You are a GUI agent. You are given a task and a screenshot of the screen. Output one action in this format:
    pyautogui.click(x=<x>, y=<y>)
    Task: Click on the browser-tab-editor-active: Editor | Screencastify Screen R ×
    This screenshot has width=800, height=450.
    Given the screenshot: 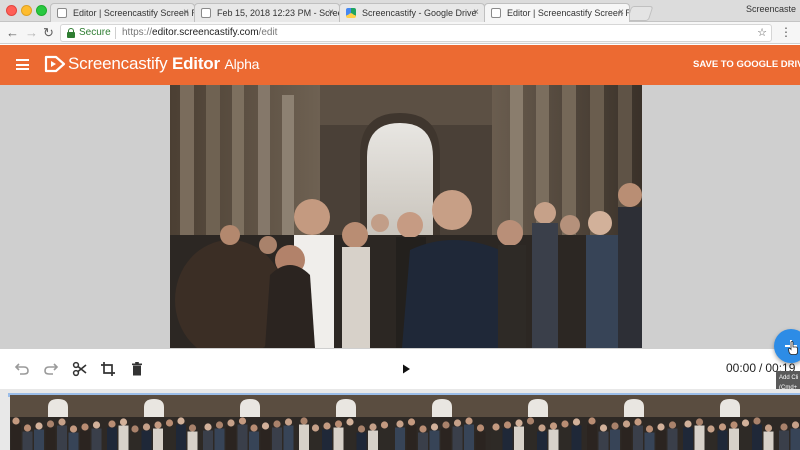 What is the action you would take?
    pyautogui.click(x=557, y=12)
    